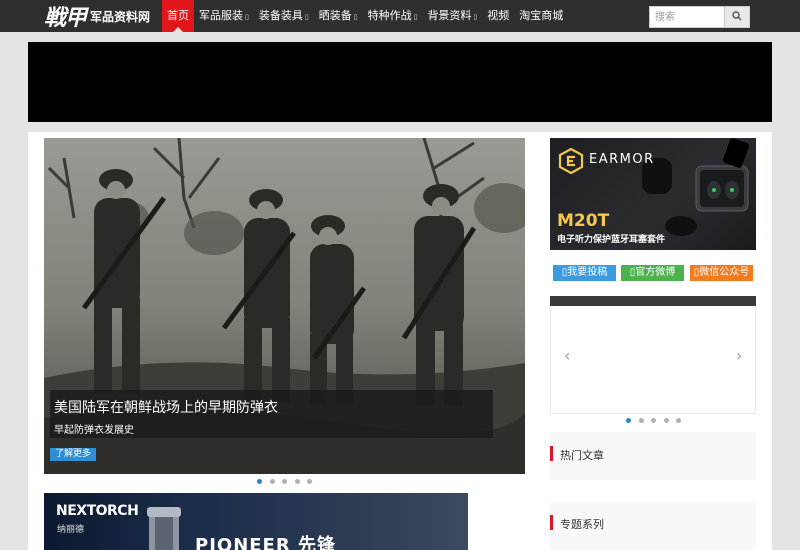 The width and height of the screenshot is (800, 550). What do you see at coordinates (120, 16) in the screenshot?
I see `logo-text: 军品资料网` at bounding box center [120, 16].